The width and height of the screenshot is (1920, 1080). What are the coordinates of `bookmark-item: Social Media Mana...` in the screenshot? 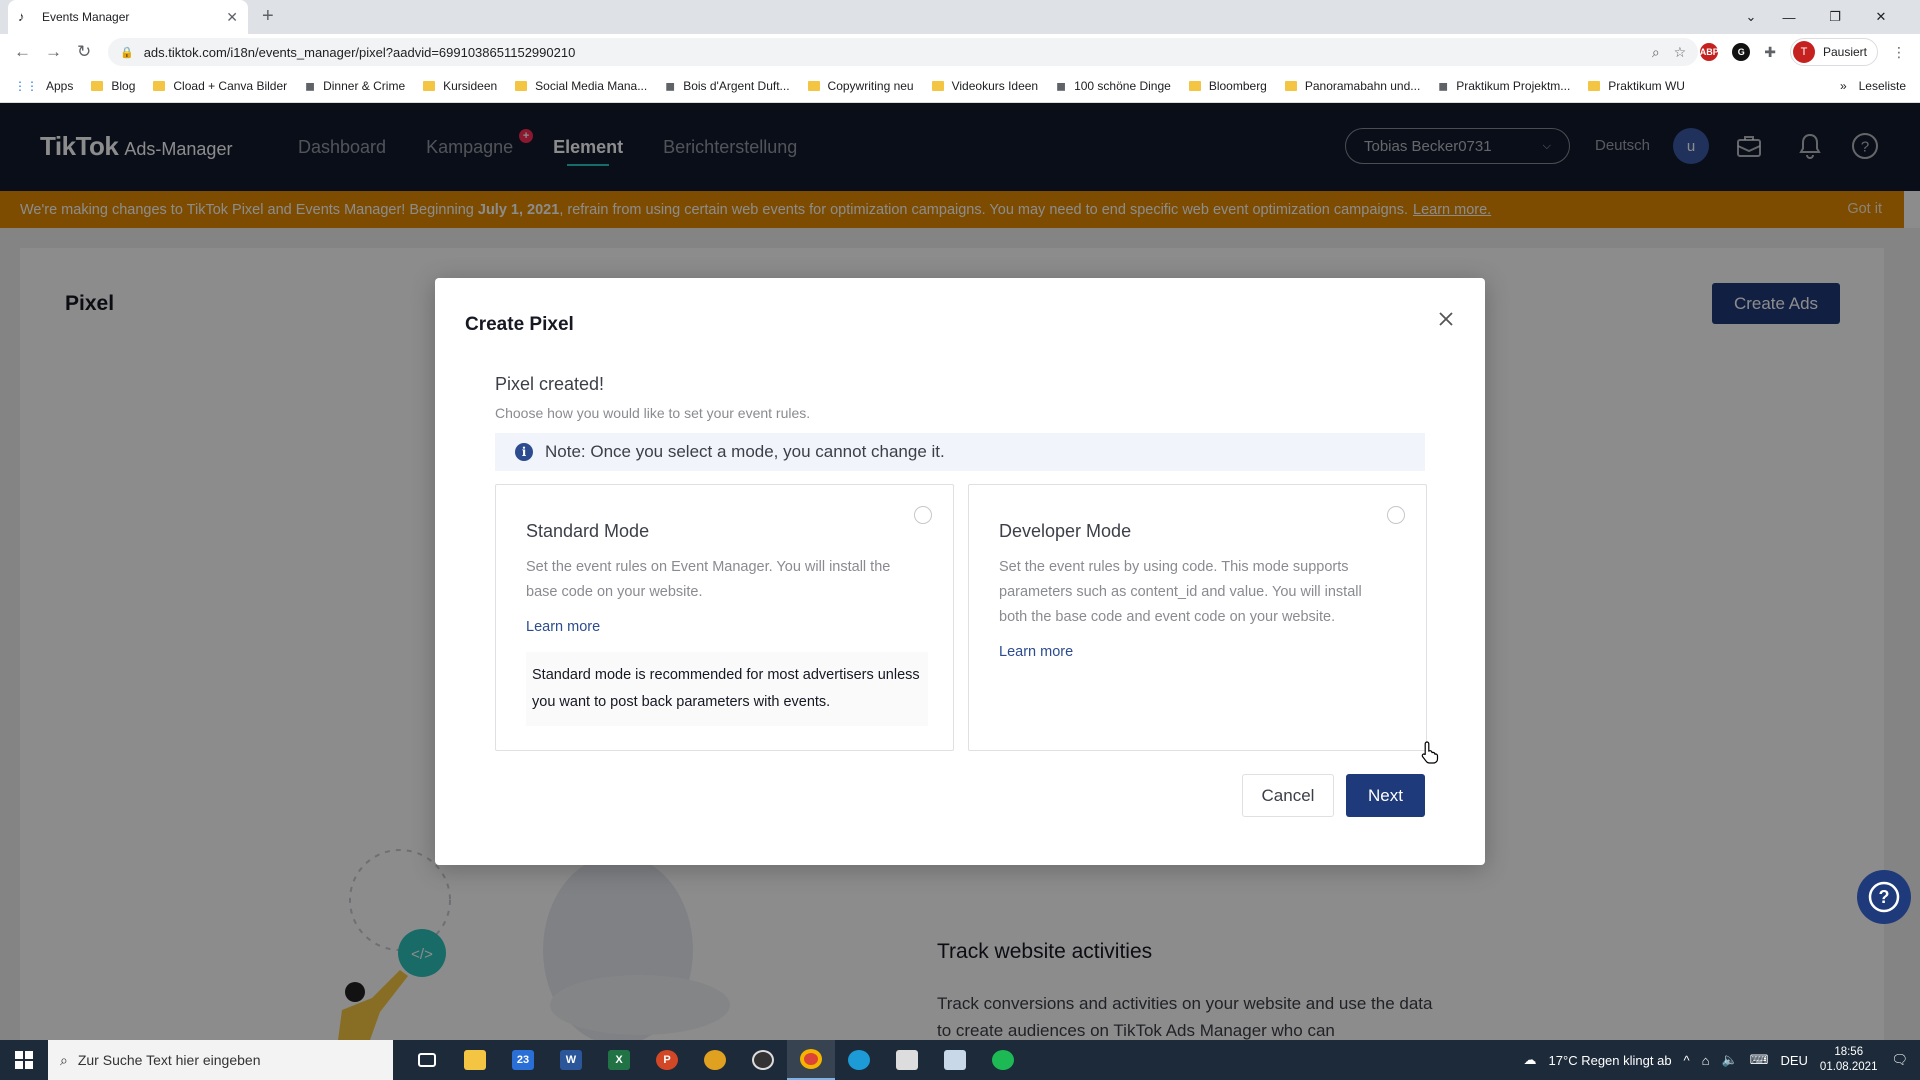 It's located at (581, 86).